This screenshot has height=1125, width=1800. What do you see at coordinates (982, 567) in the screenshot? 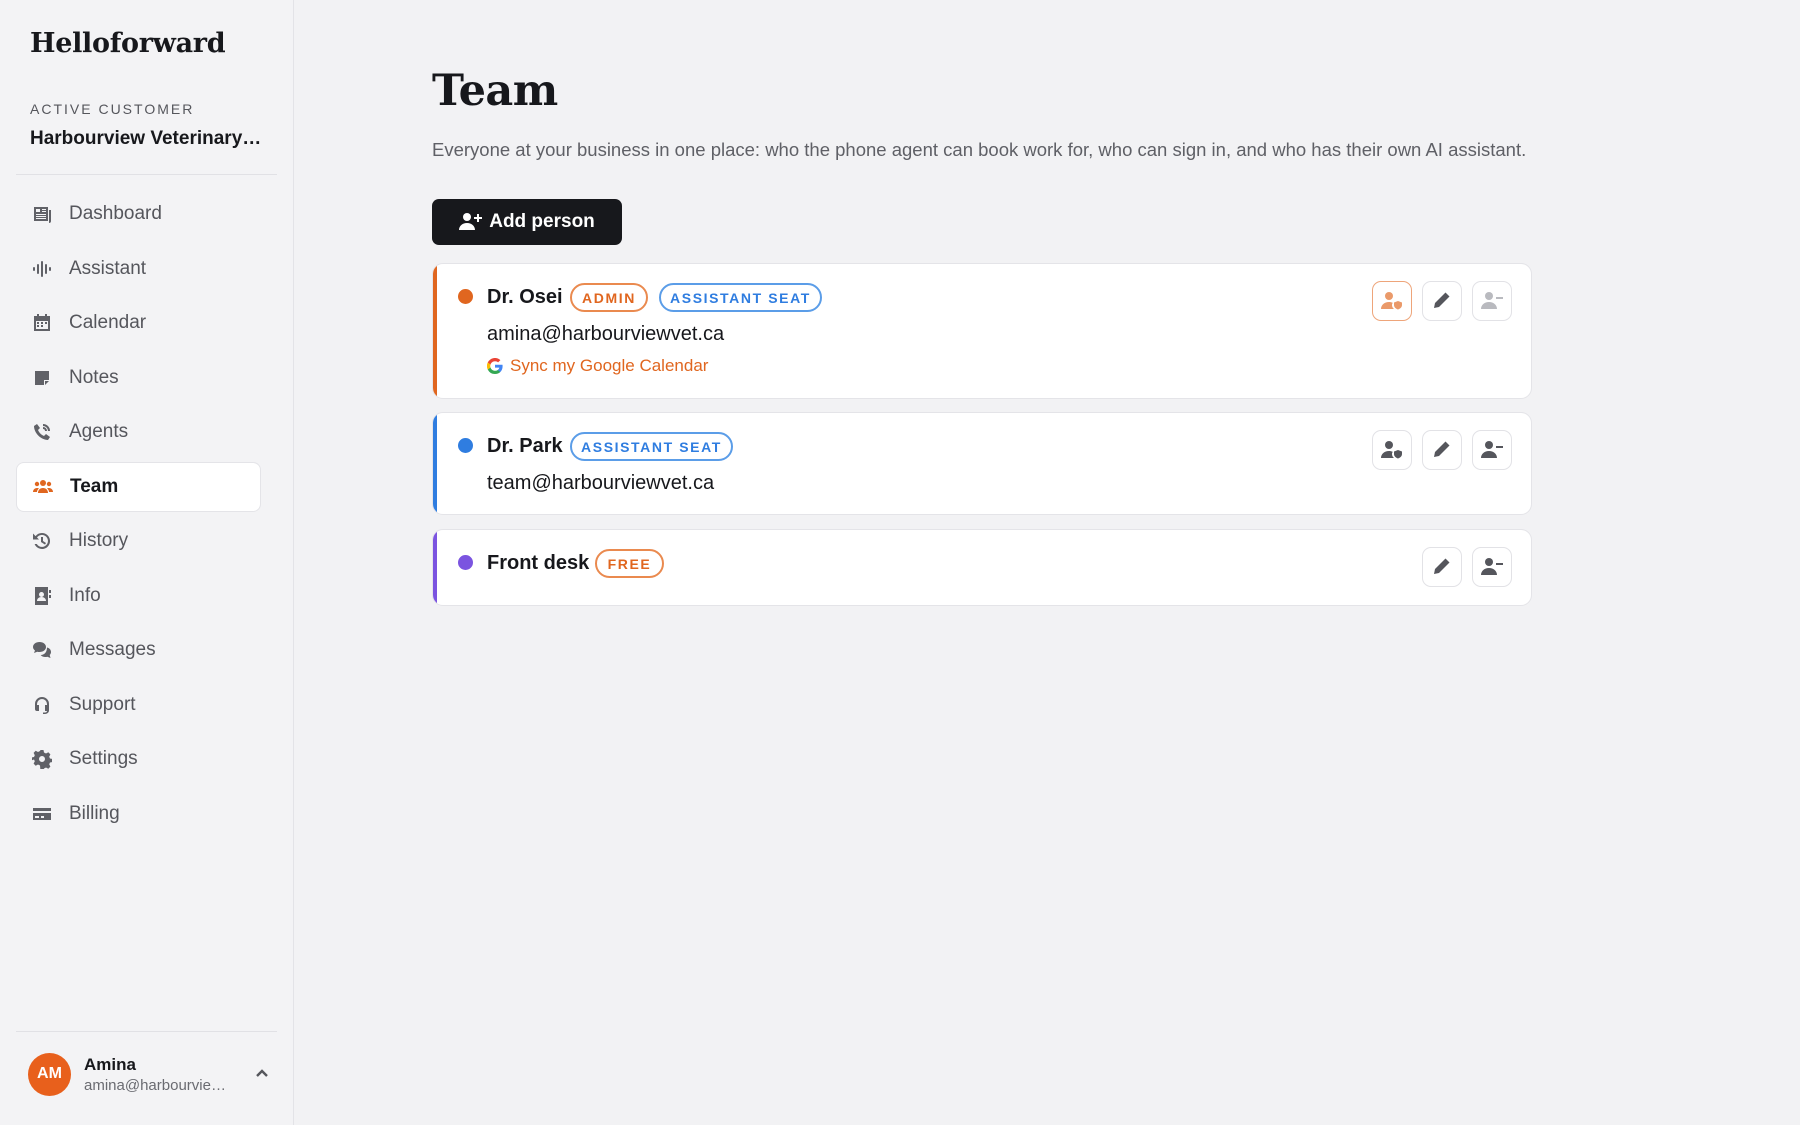
I see `team-member-card: Front desk FREE` at bounding box center [982, 567].